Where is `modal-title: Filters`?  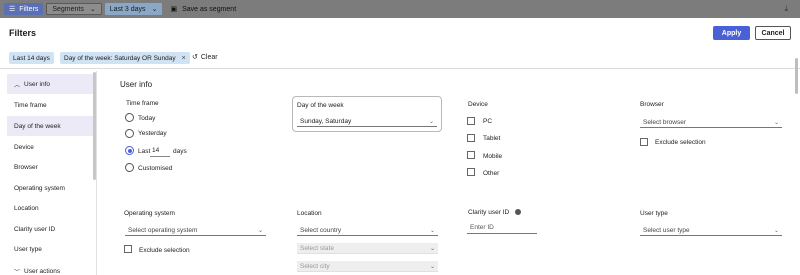 modal-title: Filters is located at coordinates (23, 33).